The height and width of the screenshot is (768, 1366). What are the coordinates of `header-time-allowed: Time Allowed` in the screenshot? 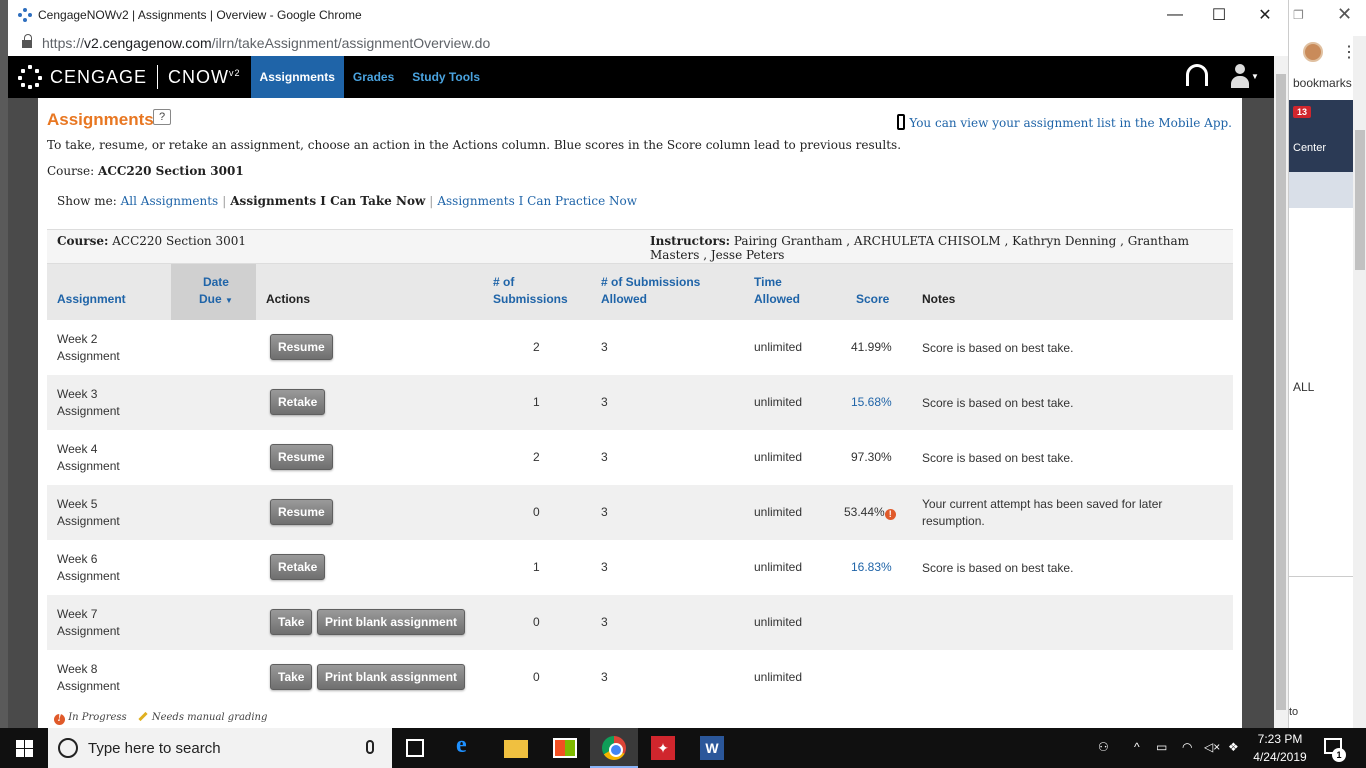 It's located at (777, 291).